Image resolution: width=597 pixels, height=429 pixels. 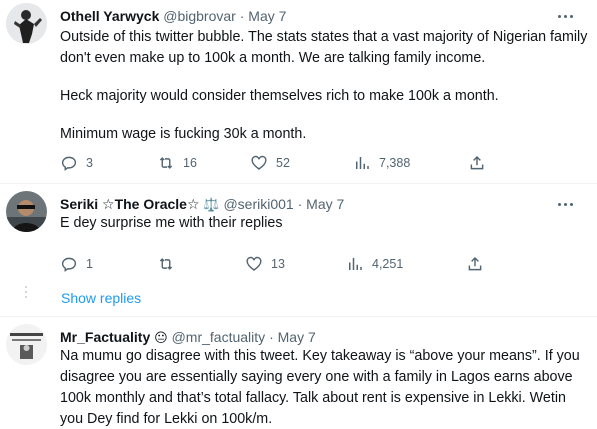 I want to click on reply-button: 1, so click(x=76, y=264).